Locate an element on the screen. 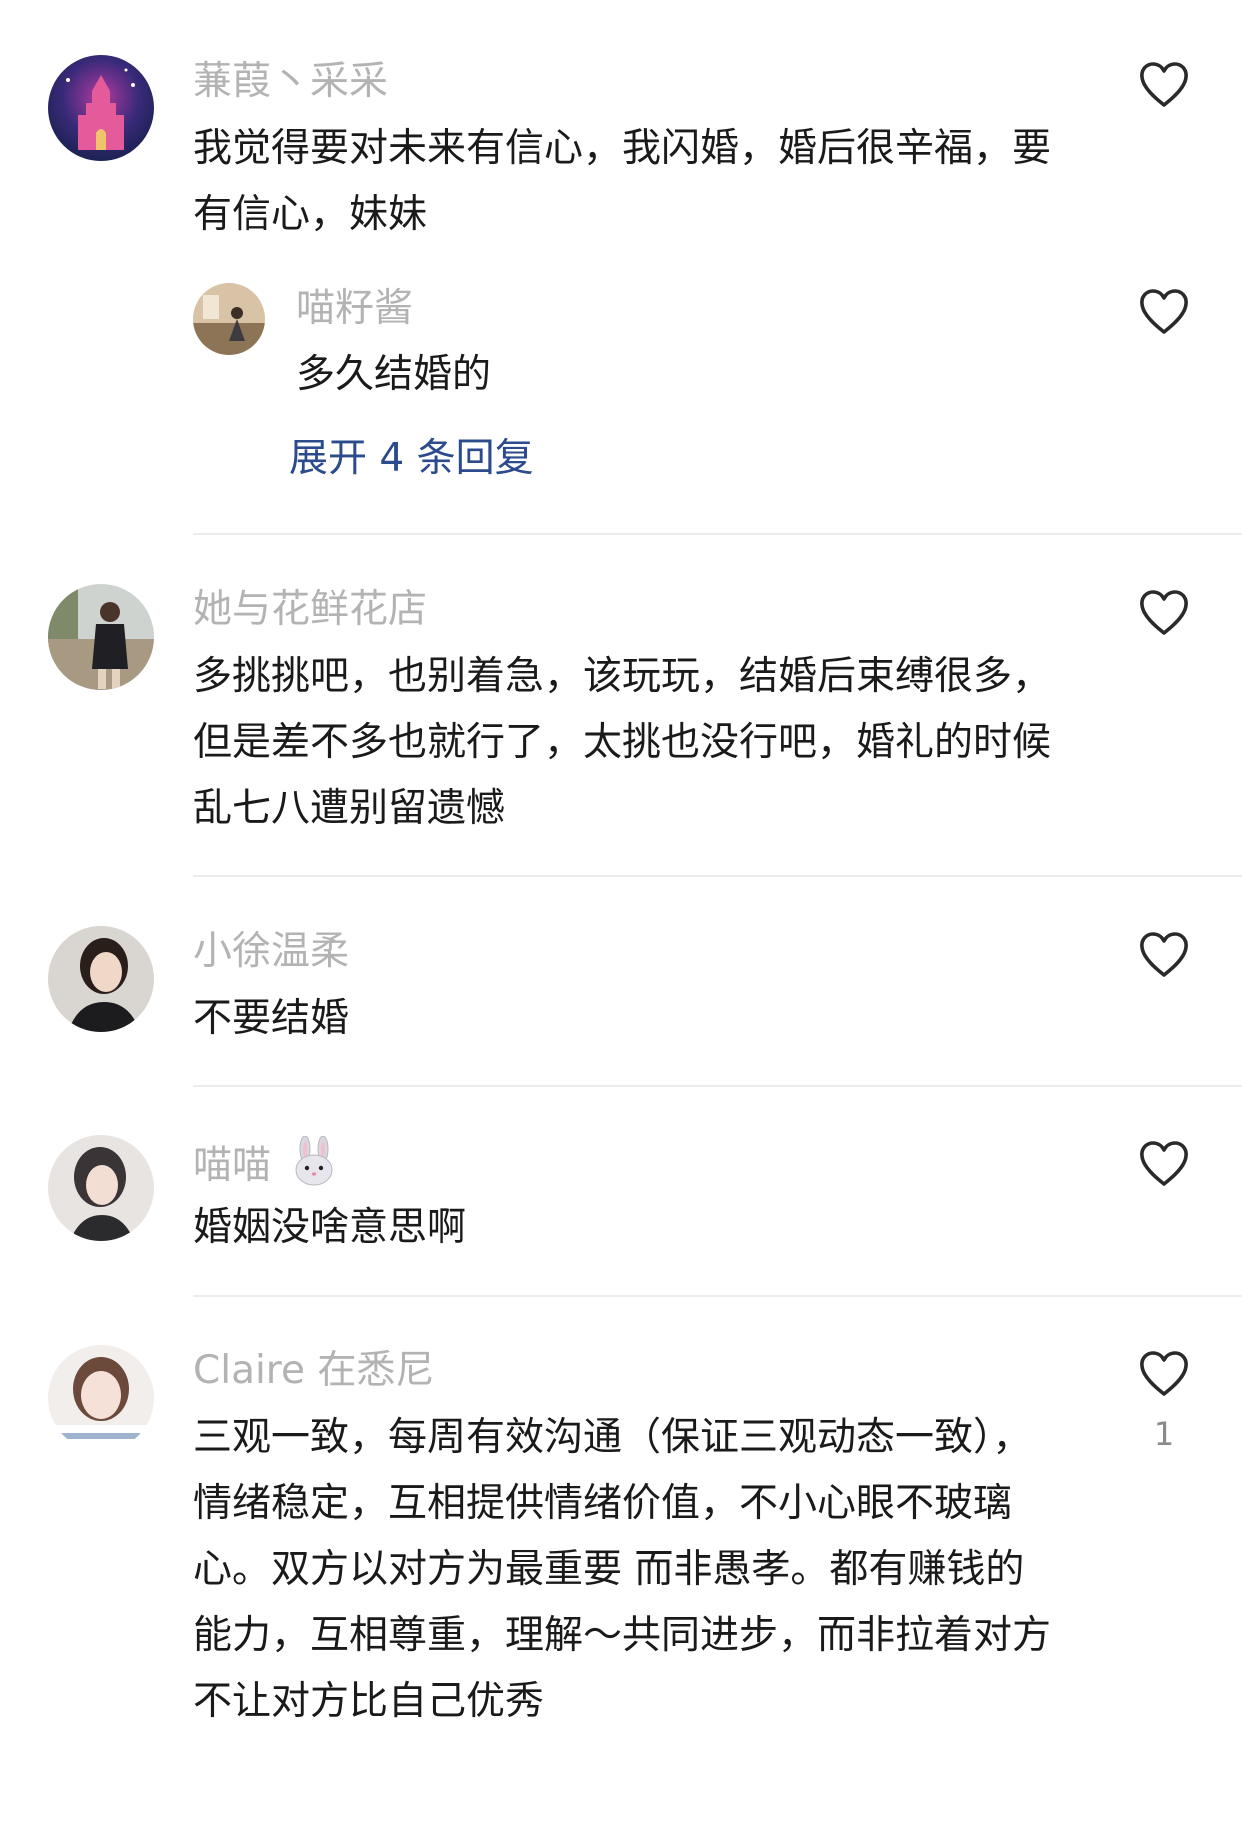 Image resolution: width=1242 pixels, height=1831 pixels. reply-text: 多久结婚的 is located at coordinates (394, 374).